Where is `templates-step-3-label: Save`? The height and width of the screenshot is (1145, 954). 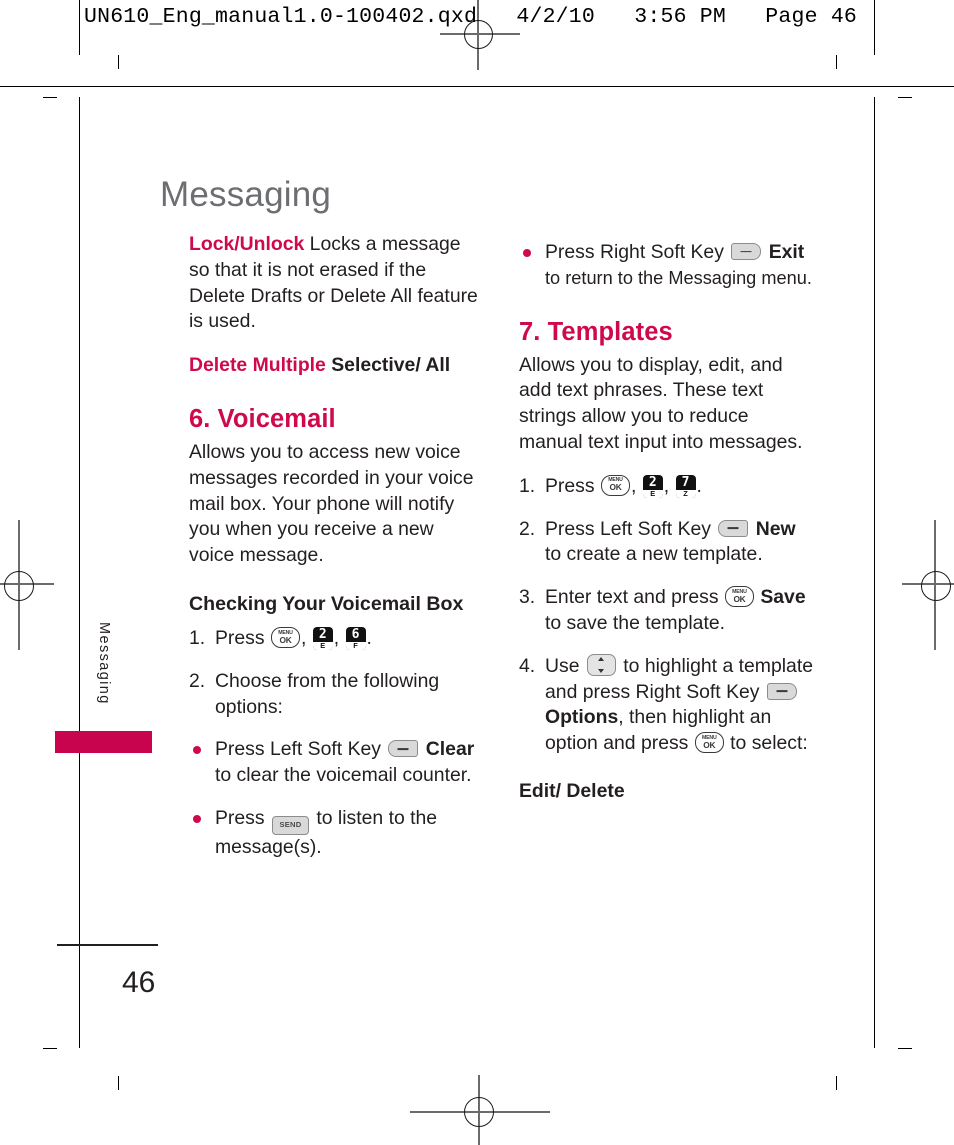 templates-step-3-label: Save is located at coordinates (783, 597).